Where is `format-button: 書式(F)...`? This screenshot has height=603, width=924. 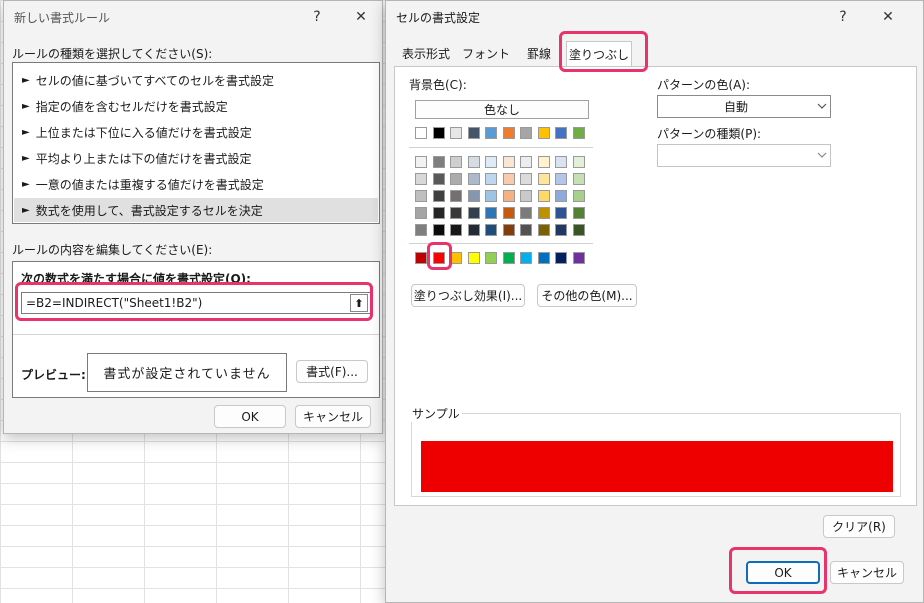 format-button: 書式(F)... is located at coordinates (332, 371).